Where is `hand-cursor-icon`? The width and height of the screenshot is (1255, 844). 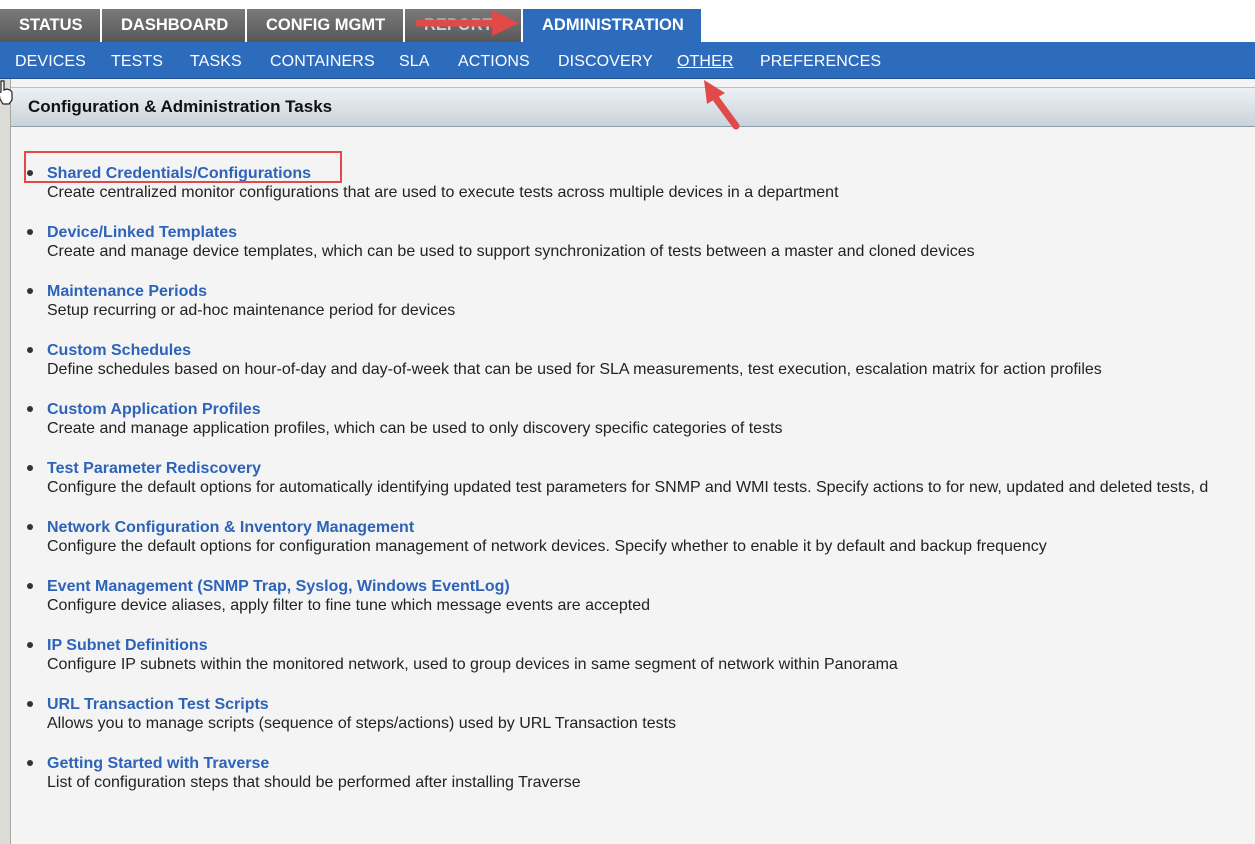
hand-cursor-icon is located at coordinates (6, 92).